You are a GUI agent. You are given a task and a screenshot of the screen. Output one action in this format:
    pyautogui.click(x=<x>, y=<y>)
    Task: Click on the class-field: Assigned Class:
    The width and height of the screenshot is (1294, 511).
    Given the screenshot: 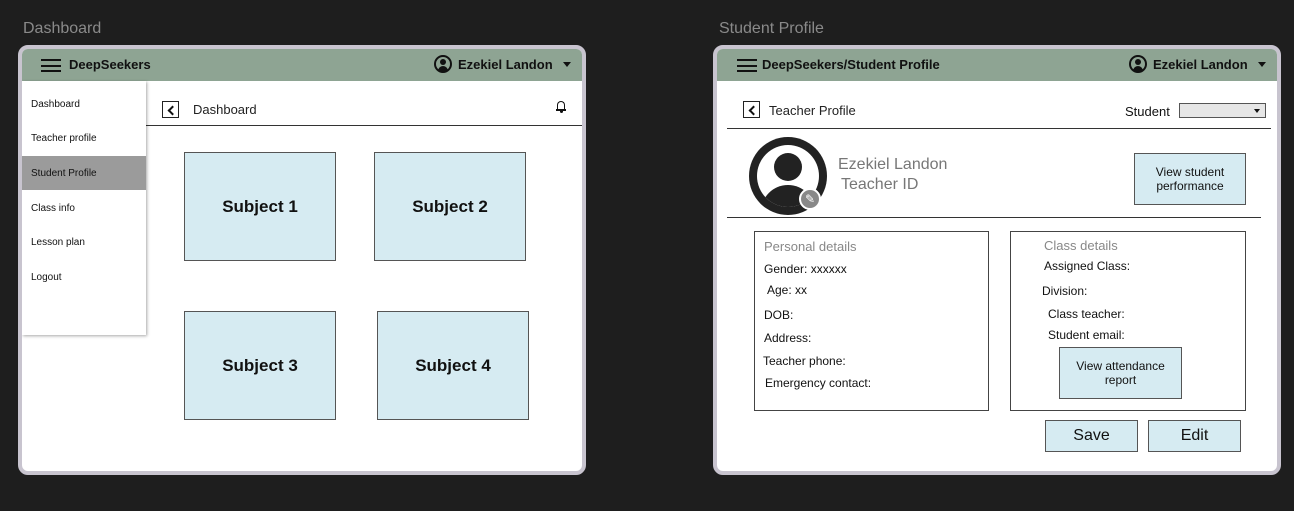 What is the action you would take?
    pyautogui.click(x=1087, y=266)
    